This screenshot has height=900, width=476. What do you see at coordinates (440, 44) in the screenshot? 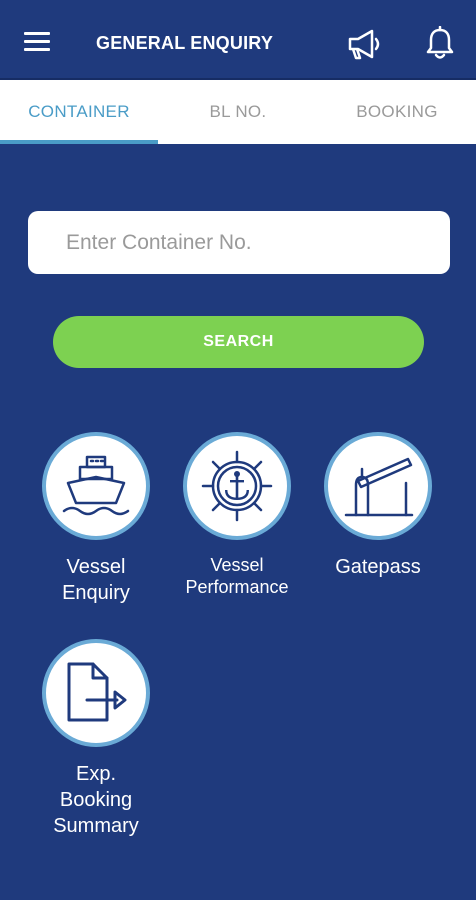
I see `bell-icon` at bounding box center [440, 44].